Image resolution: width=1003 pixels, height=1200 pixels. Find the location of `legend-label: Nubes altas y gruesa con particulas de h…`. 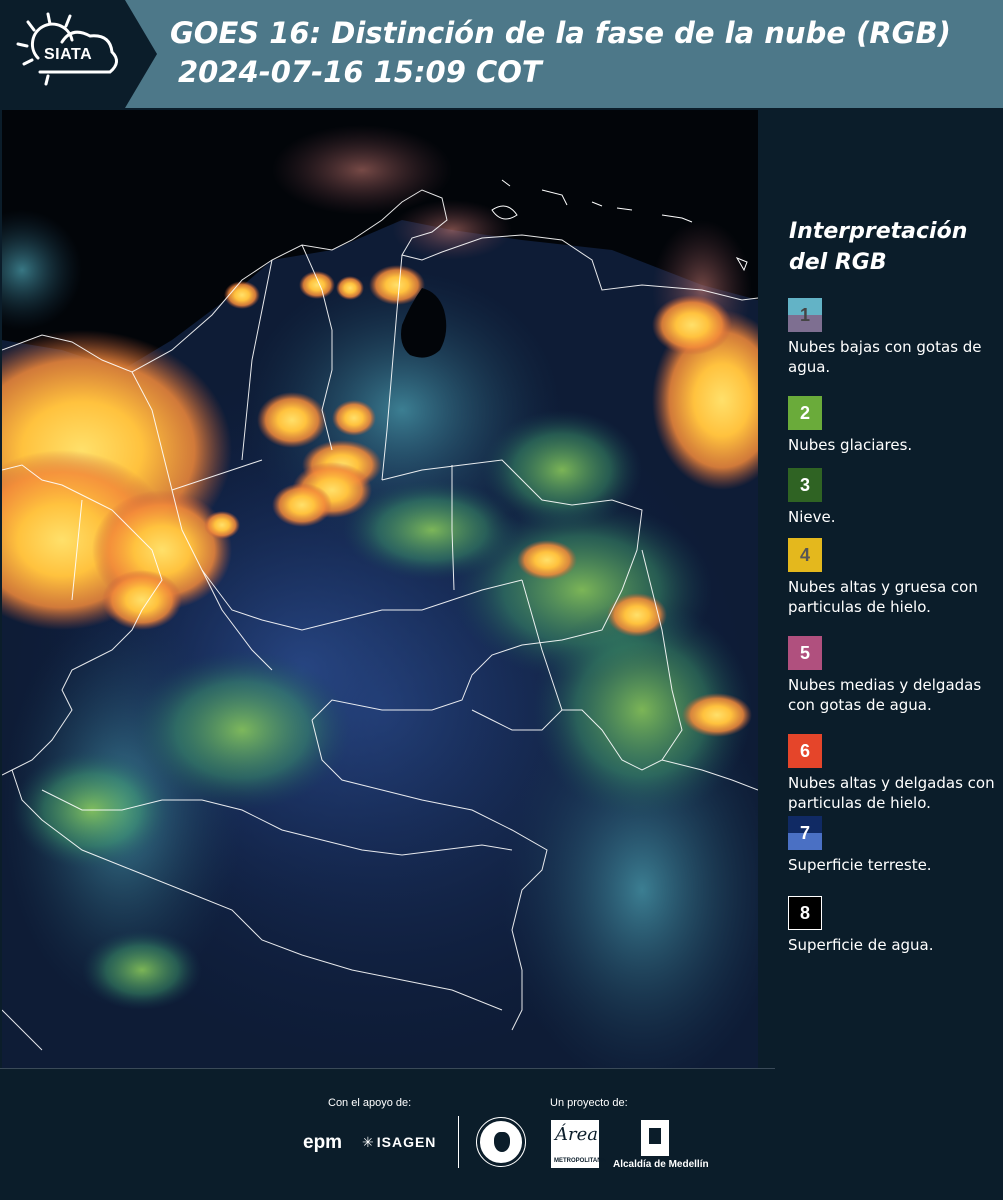

legend-label: Nubes altas y gruesa con particulas de h… is located at coordinates (883, 597).